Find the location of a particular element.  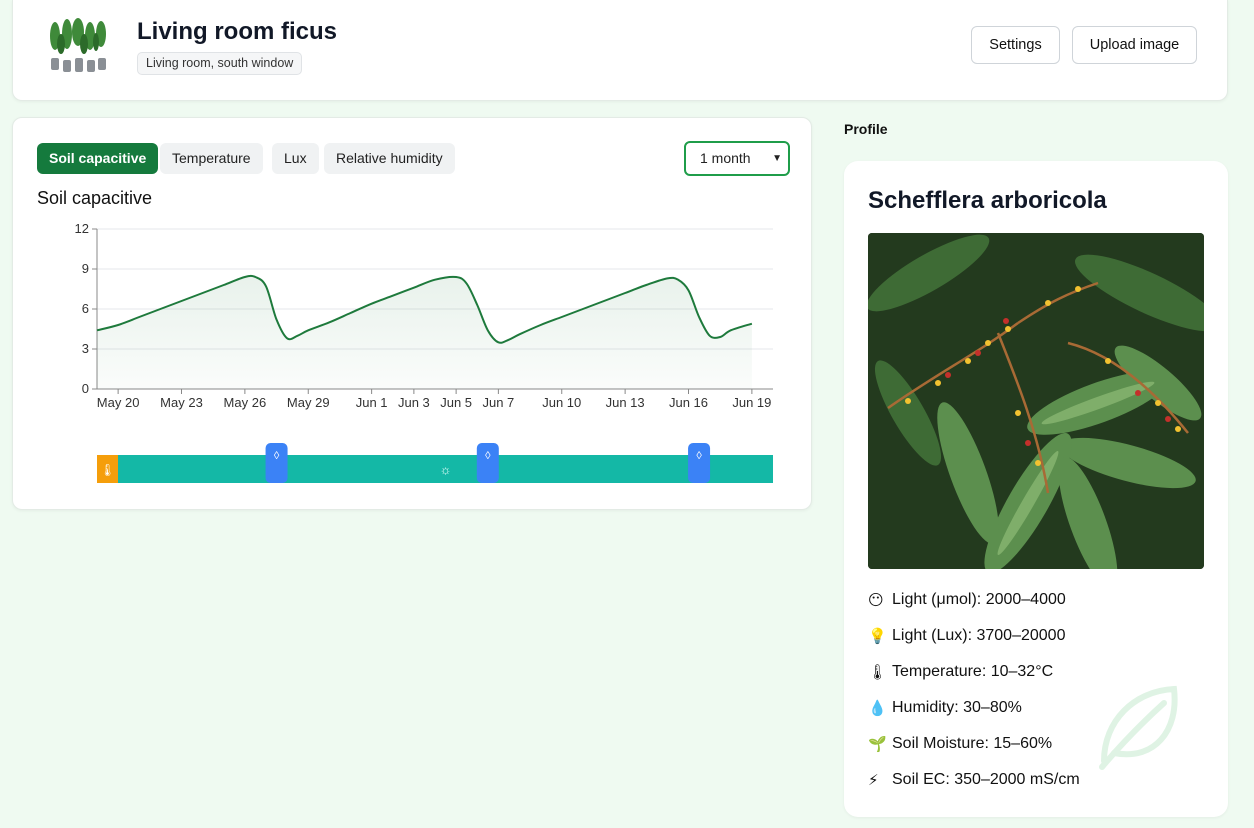

species-name: Schefflera arboricola is located at coordinates (987, 200).